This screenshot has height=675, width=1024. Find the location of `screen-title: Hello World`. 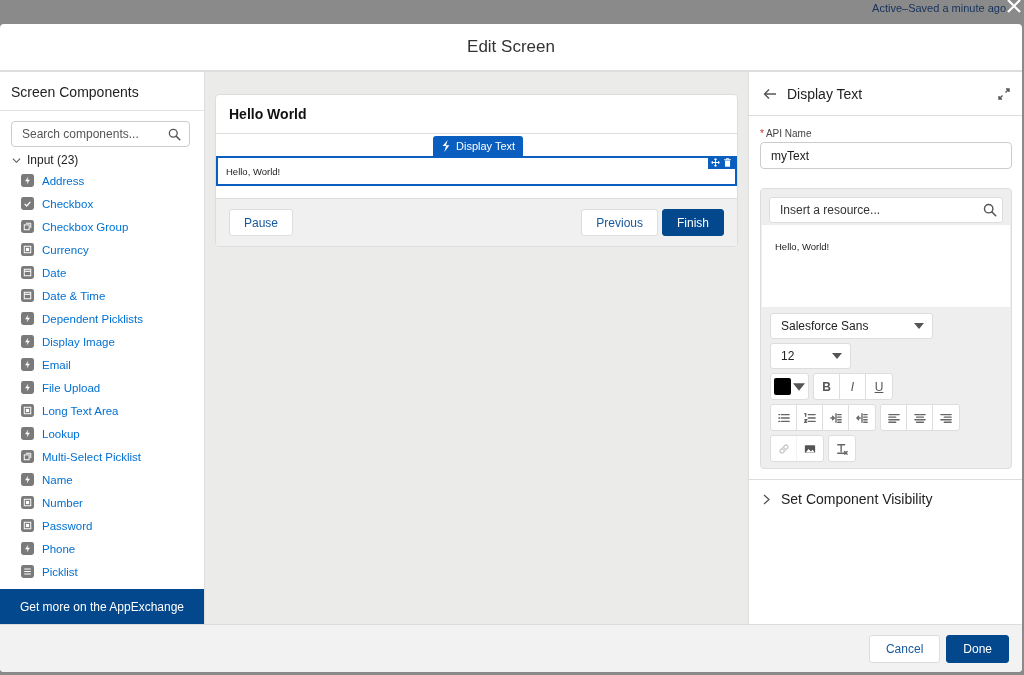

screen-title: Hello World is located at coordinates (476, 114).